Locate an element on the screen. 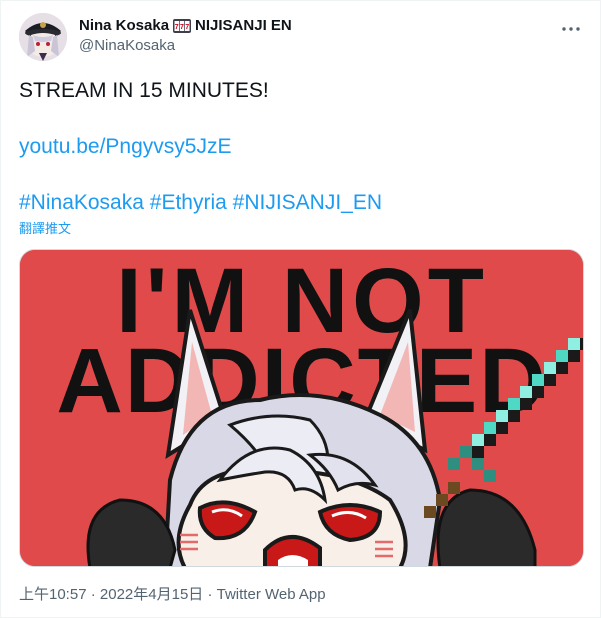  tweet-time: 上午10:57 is located at coordinates (53, 594).